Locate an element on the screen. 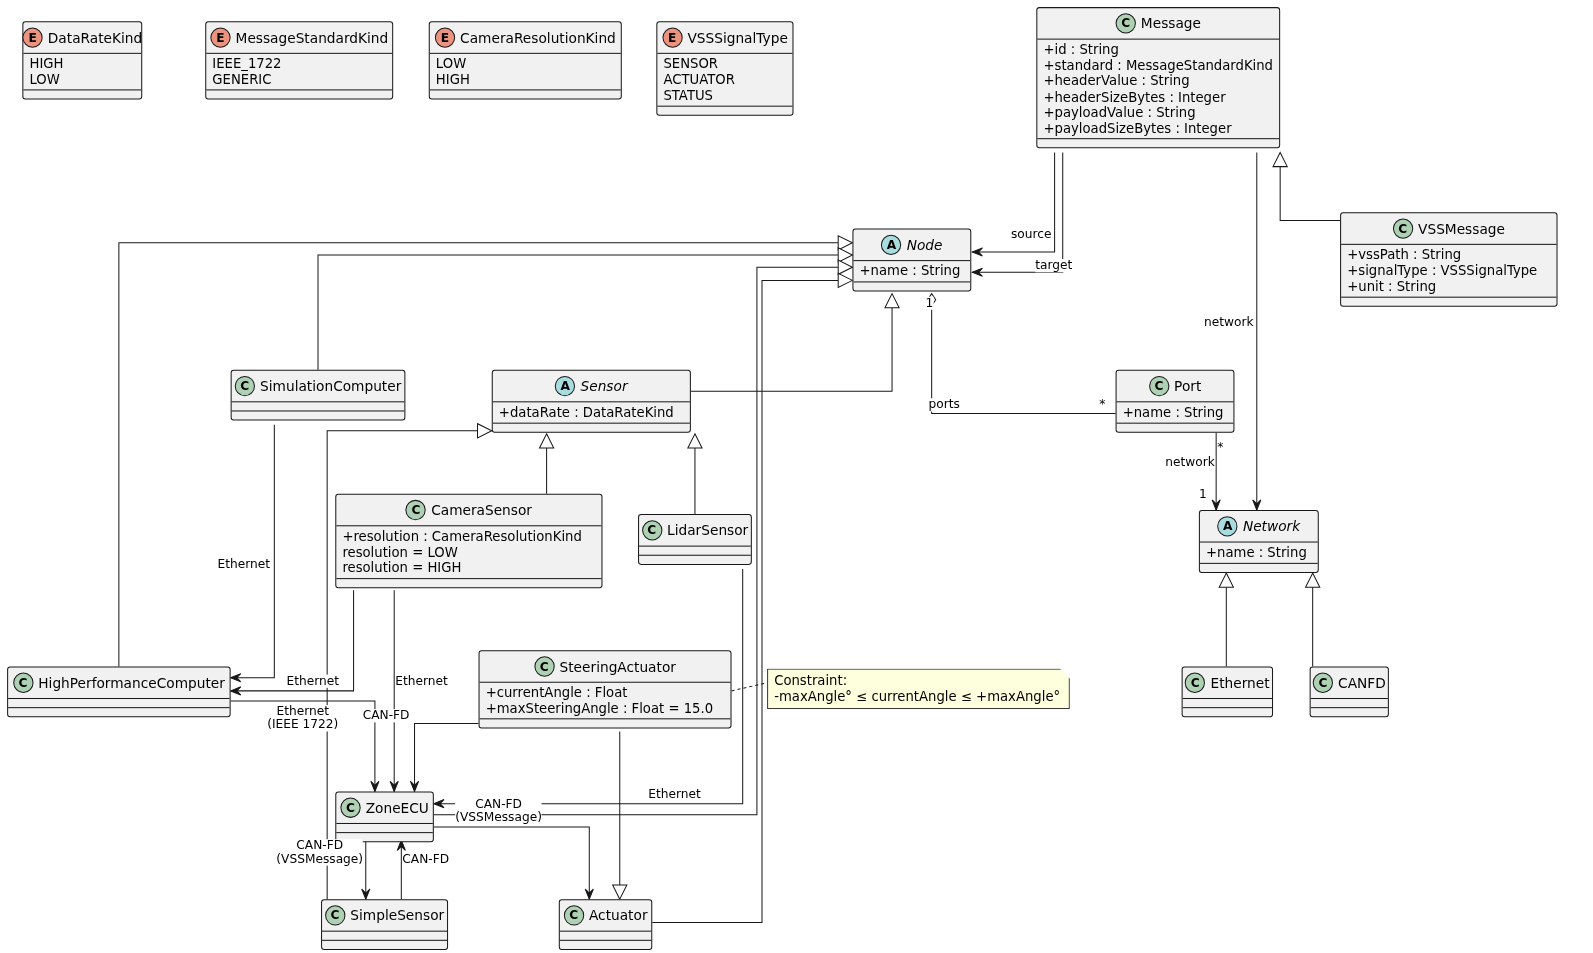 This screenshot has width=1593, height=953. class-name: Ethernet is located at coordinates (1240, 682).